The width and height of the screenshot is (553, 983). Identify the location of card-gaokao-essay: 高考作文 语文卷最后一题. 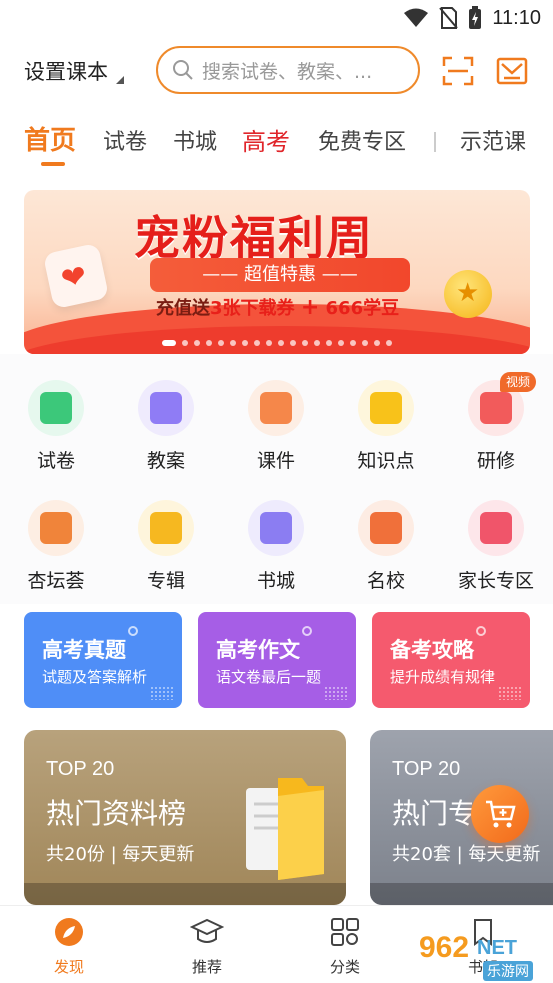
(277, 660).